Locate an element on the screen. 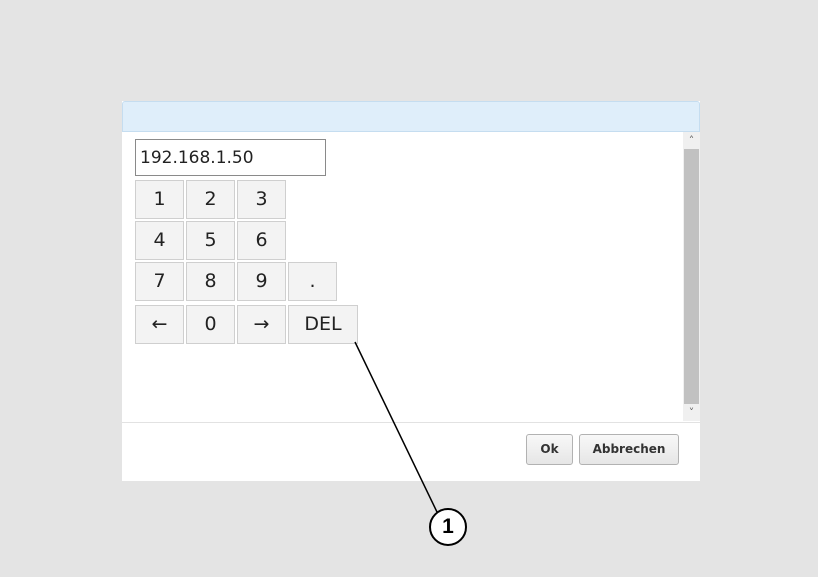 This screenshot has width=818, height=577. callout-graphic is located at coordinates (410, 443).